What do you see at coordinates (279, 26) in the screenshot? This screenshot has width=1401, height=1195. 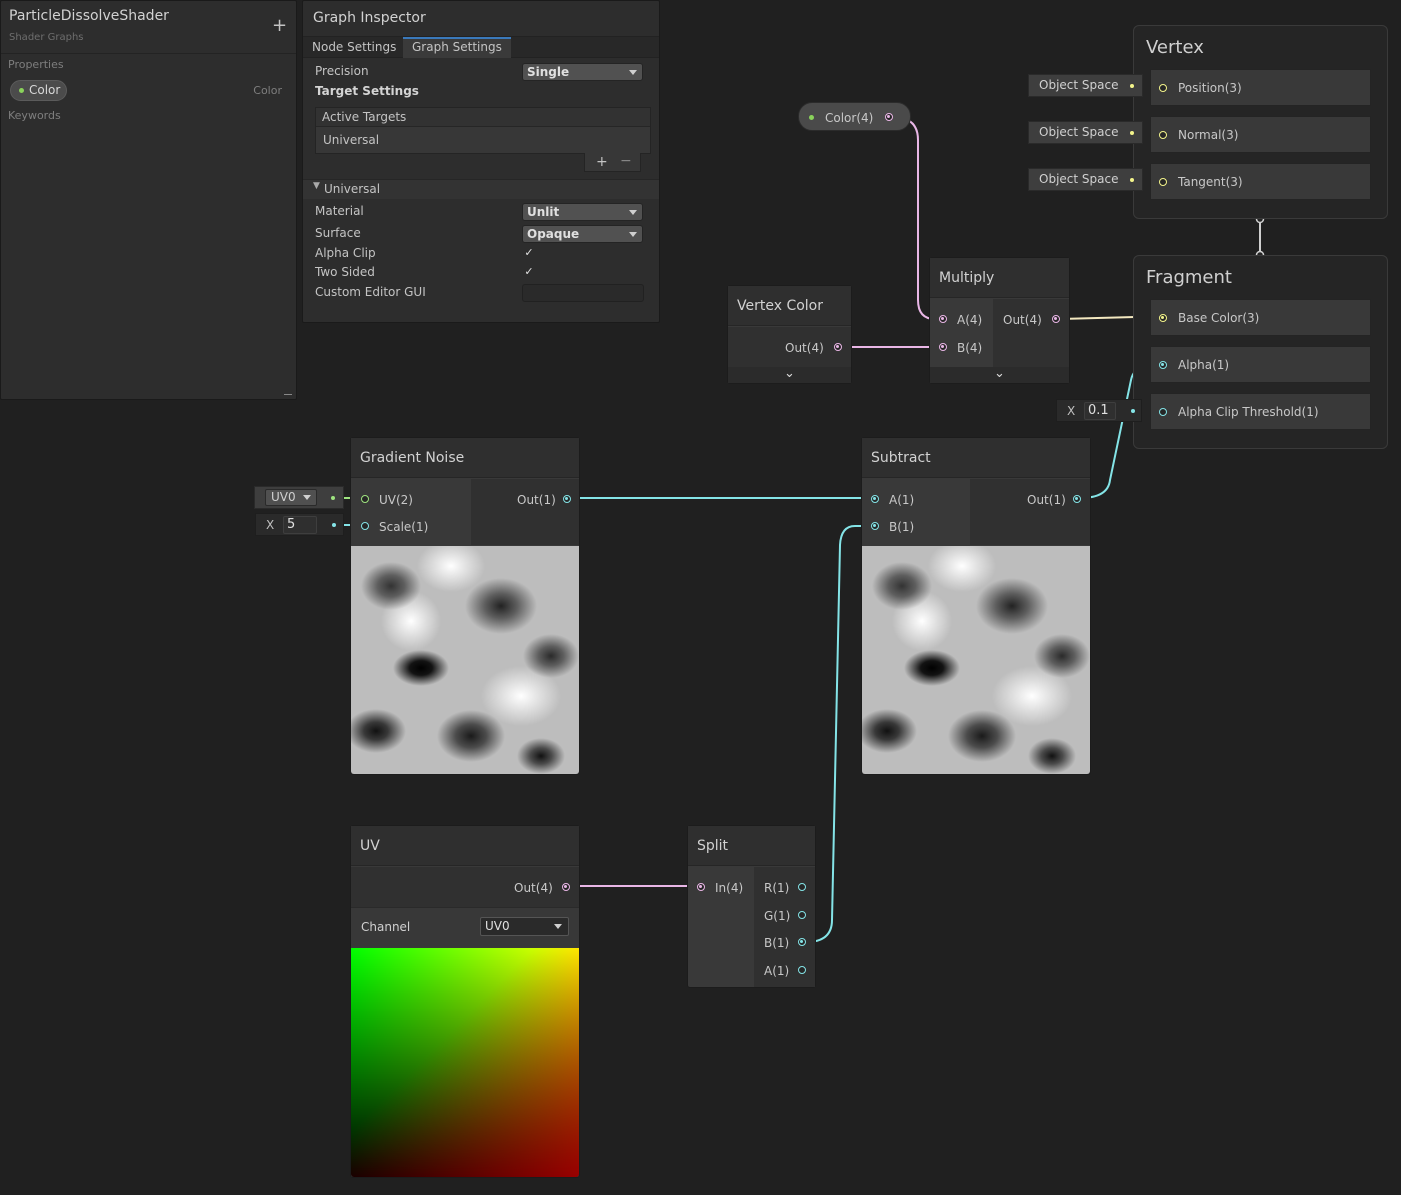 I see `add-property-button: +` at bounding box center [279, 26].